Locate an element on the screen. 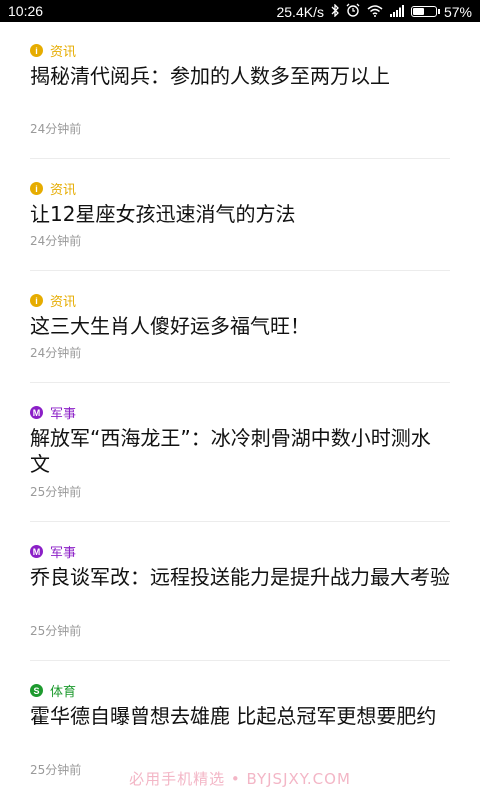 The width and height of the screenshot is (480, 800). feed-item: i 资讯 这三大生肖人傻好运多福气旺！ 24分钟前 is located at coordinates (240, 327).